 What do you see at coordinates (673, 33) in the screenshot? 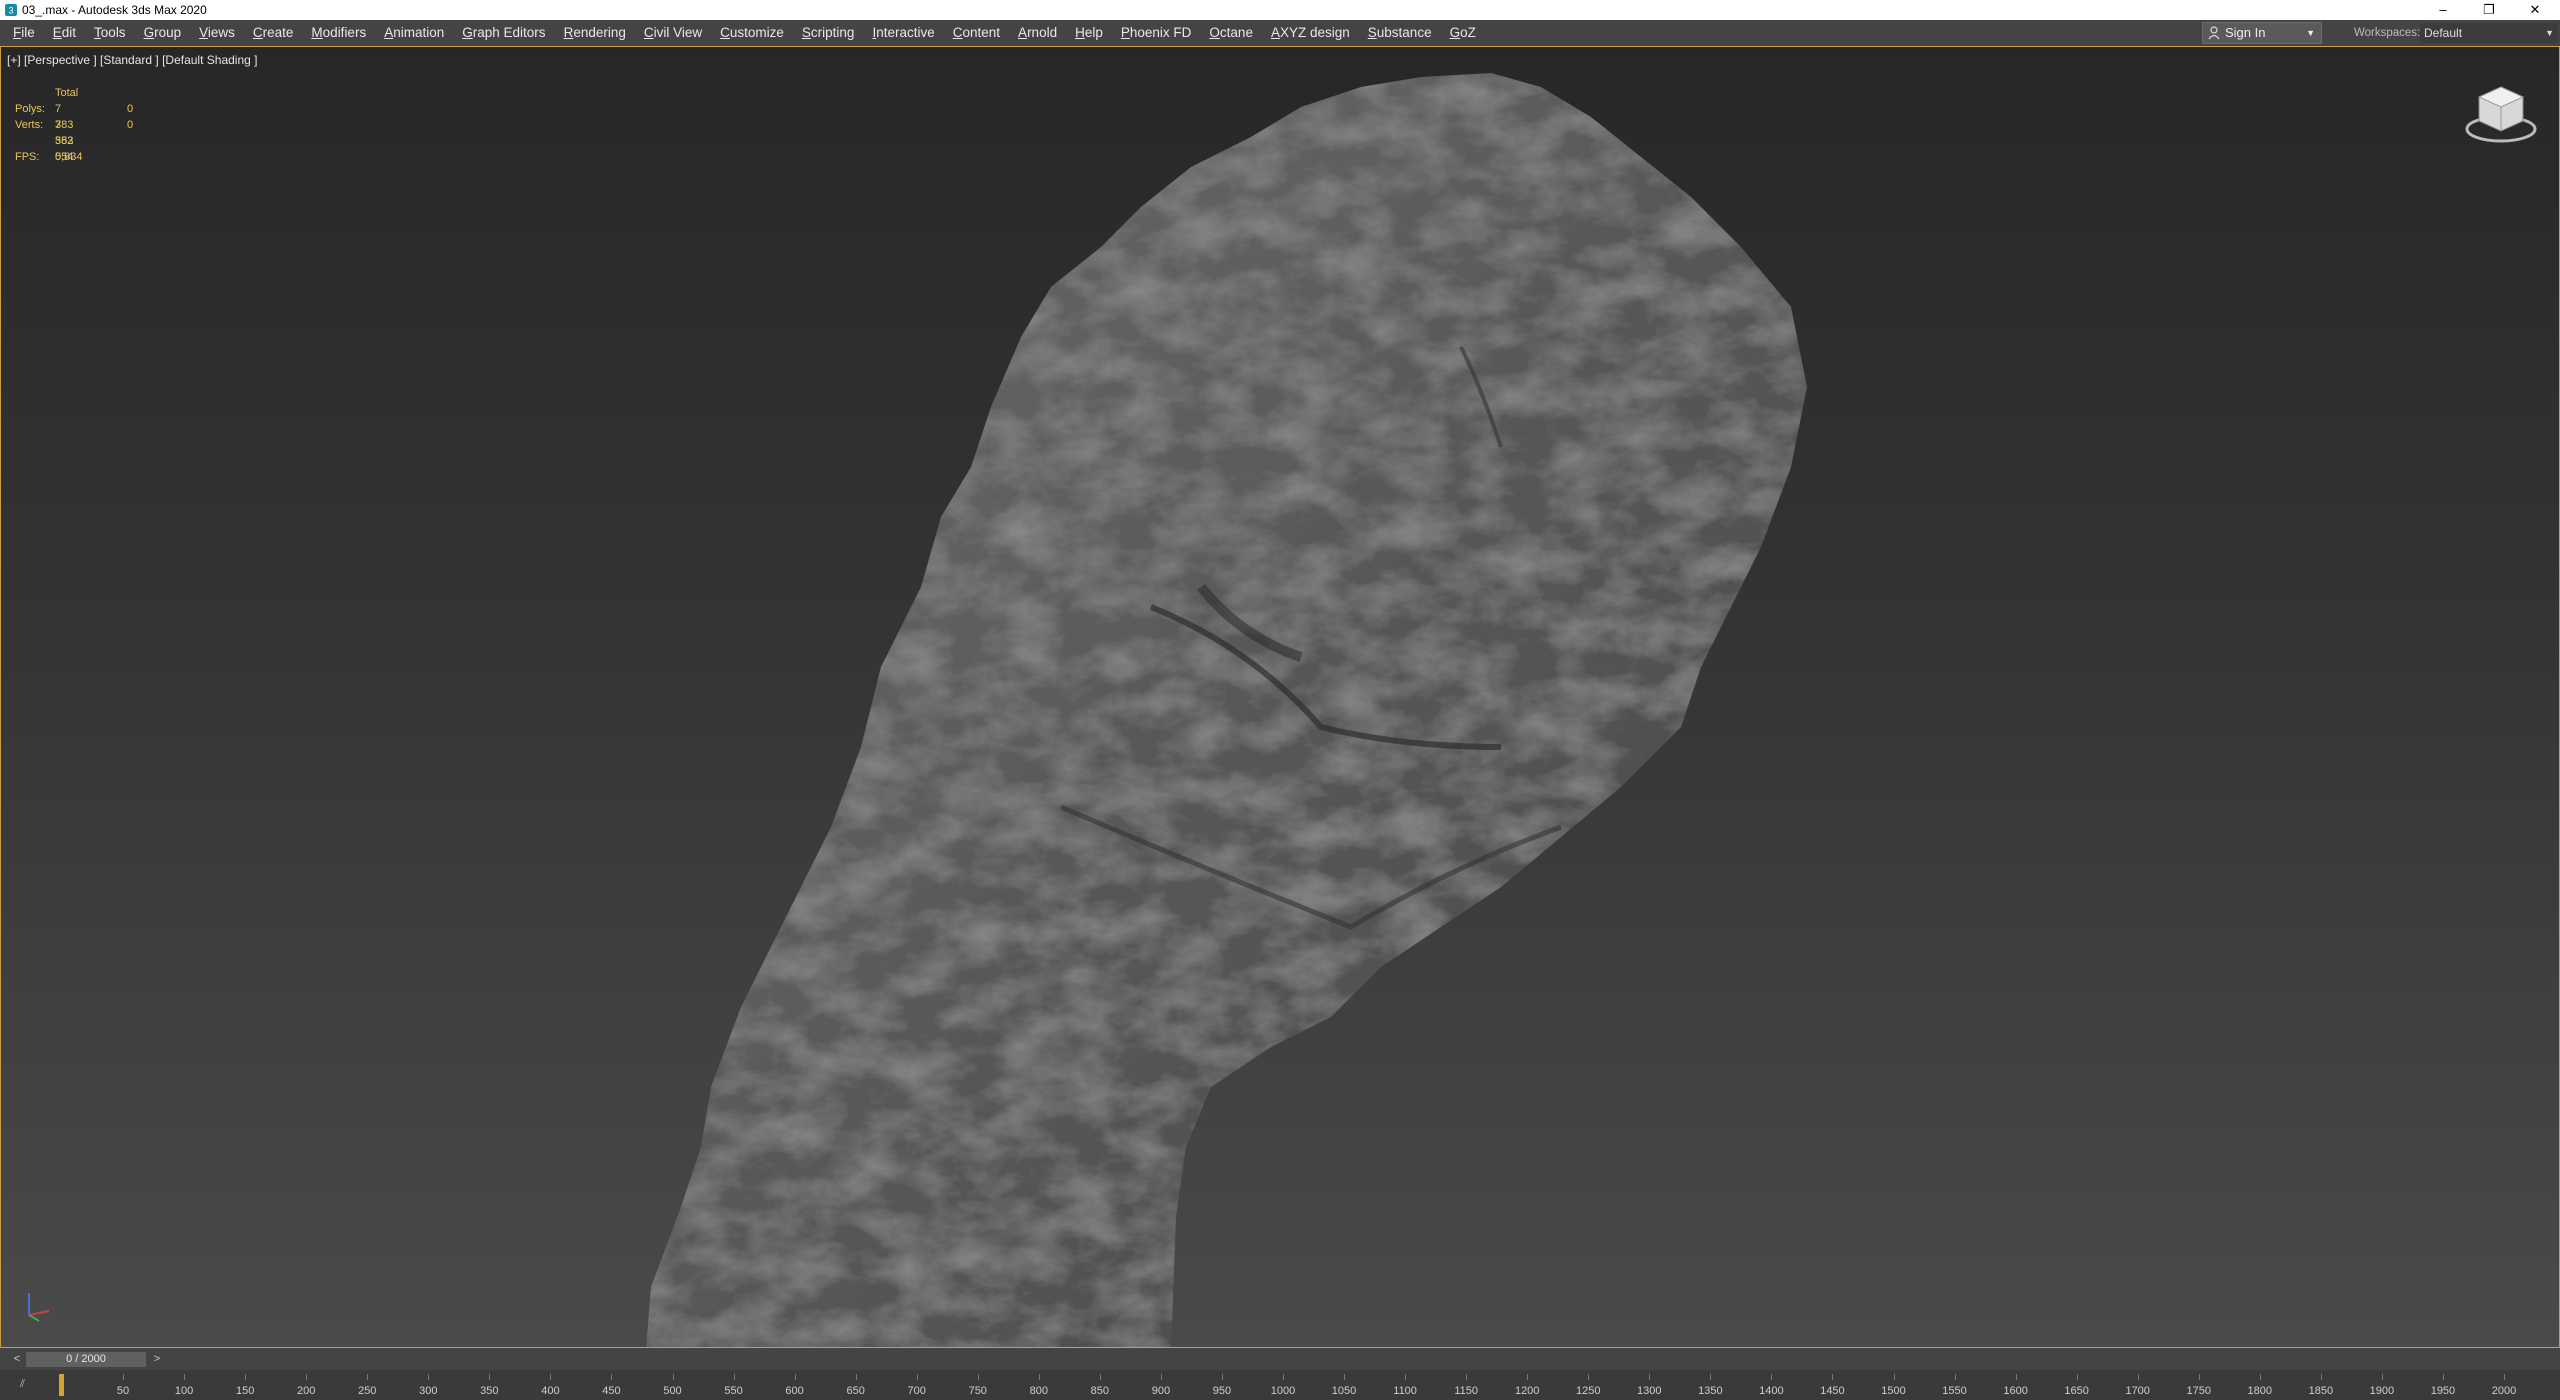
I see `menu-civil-view: Civil View` at bounding box center [673, 33].